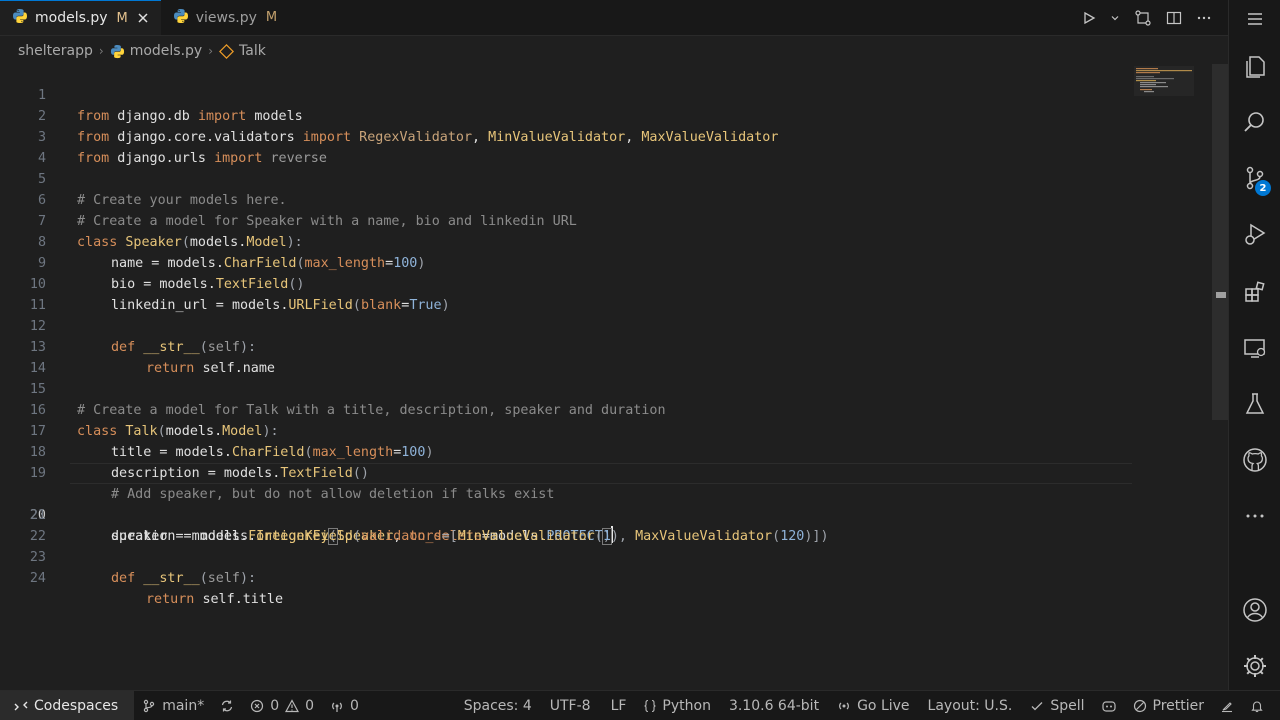 This screenshot has height=720, width=1280. What do you see at coordinates (1254, 516) in the screenshot?
I see `more-views-icon` at bounding box center [1254, 516].